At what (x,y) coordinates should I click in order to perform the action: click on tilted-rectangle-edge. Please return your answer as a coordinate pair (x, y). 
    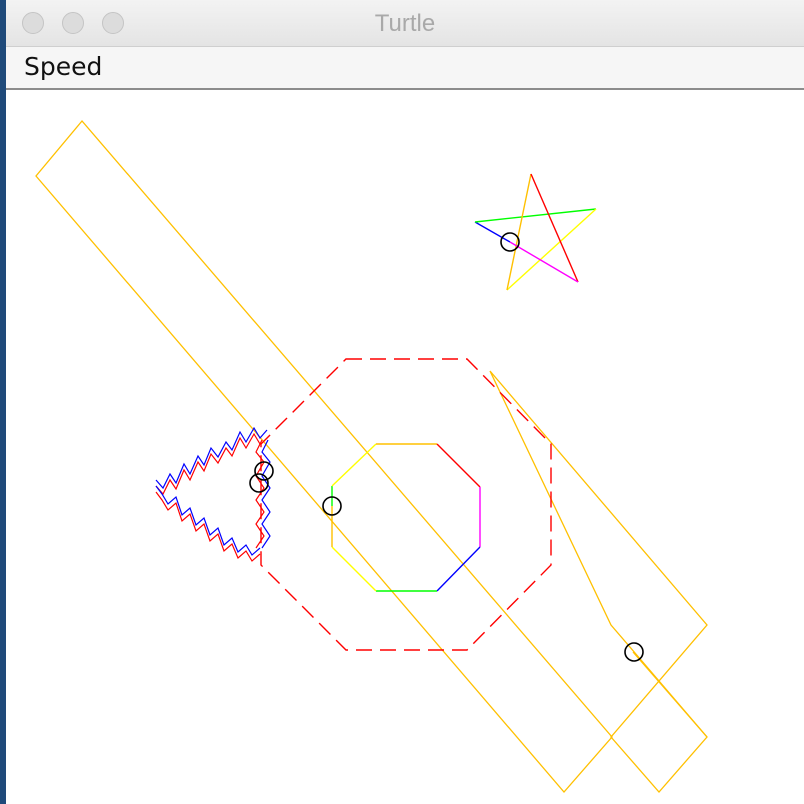
    Looking at the image, I should click on (670, 694).